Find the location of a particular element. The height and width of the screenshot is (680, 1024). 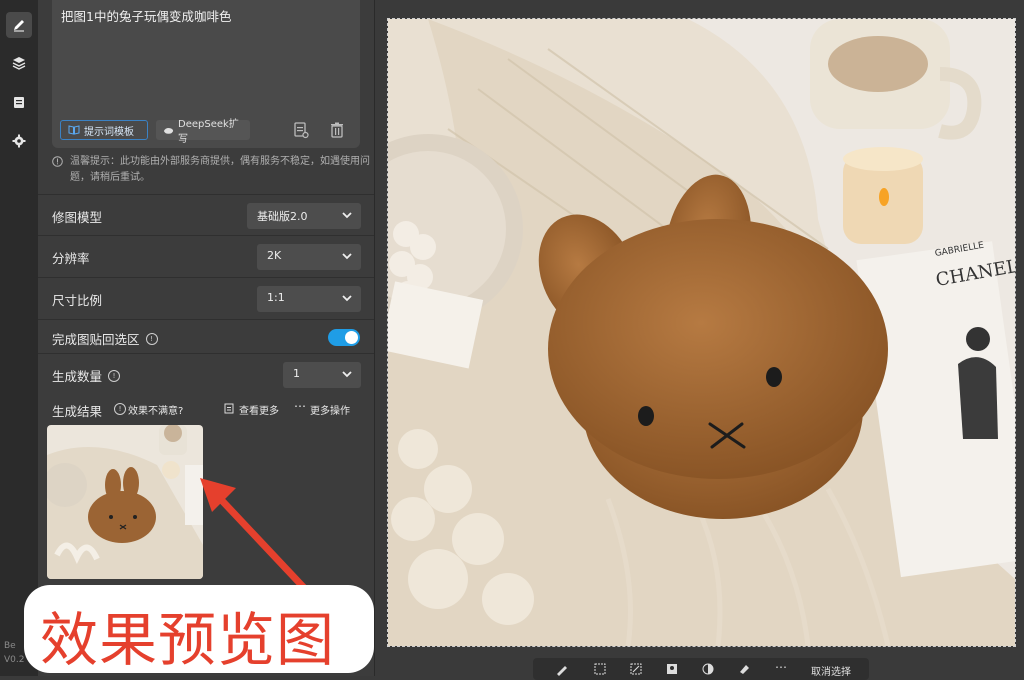

paste-back-row: 完成图贴回选区 ! is located at coordinates (206, 336).